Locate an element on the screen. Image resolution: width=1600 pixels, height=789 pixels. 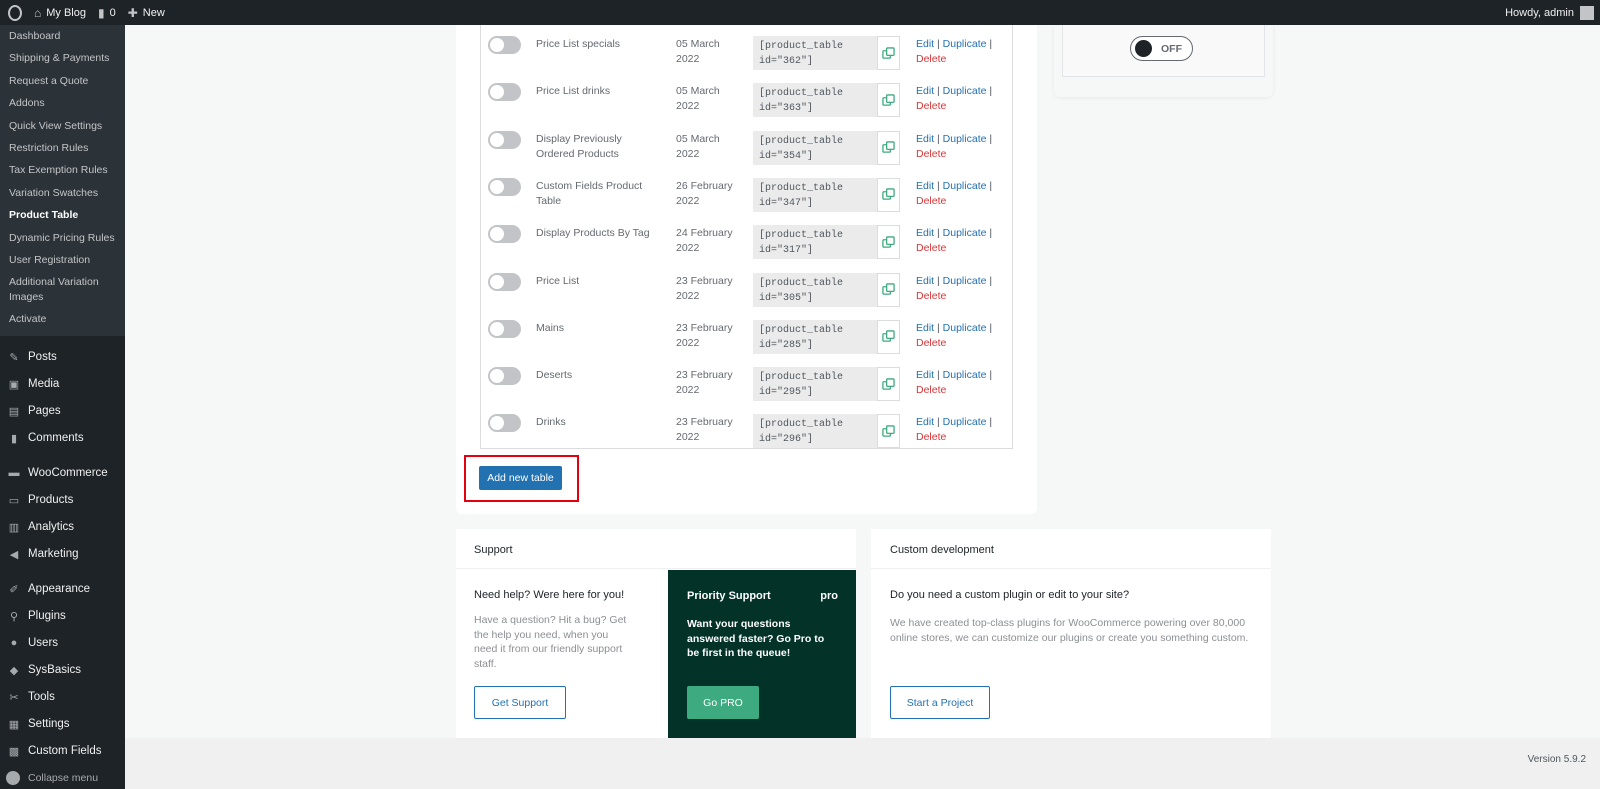
menu-item: ▤ Pages is located at coordinates (62, 411).